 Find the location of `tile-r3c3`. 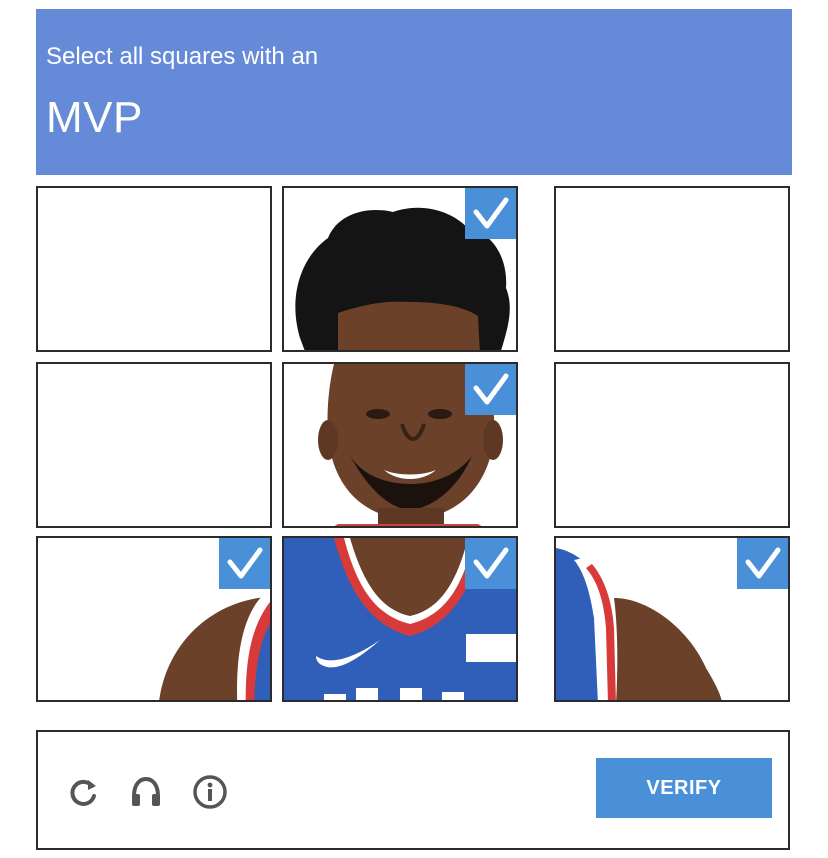

tile-r3c3 is located at coordinates (672, 619).